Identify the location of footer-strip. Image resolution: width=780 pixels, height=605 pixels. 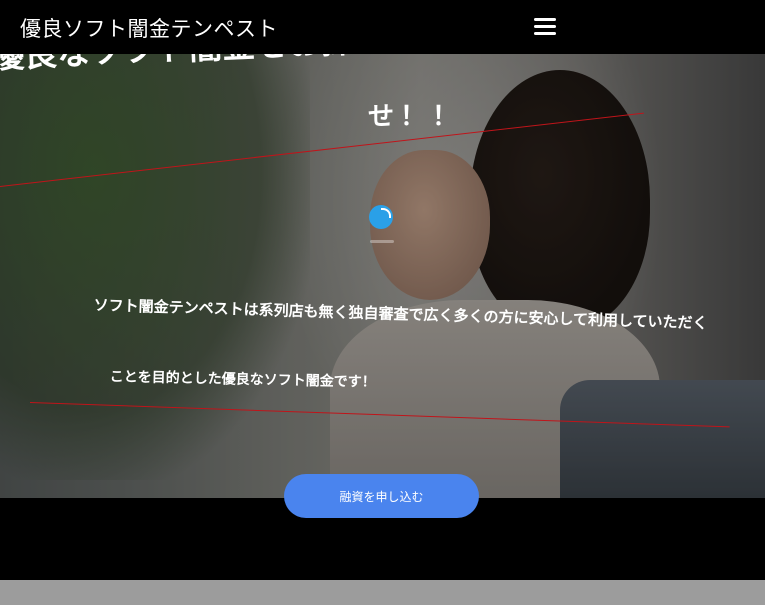
(390, 592).